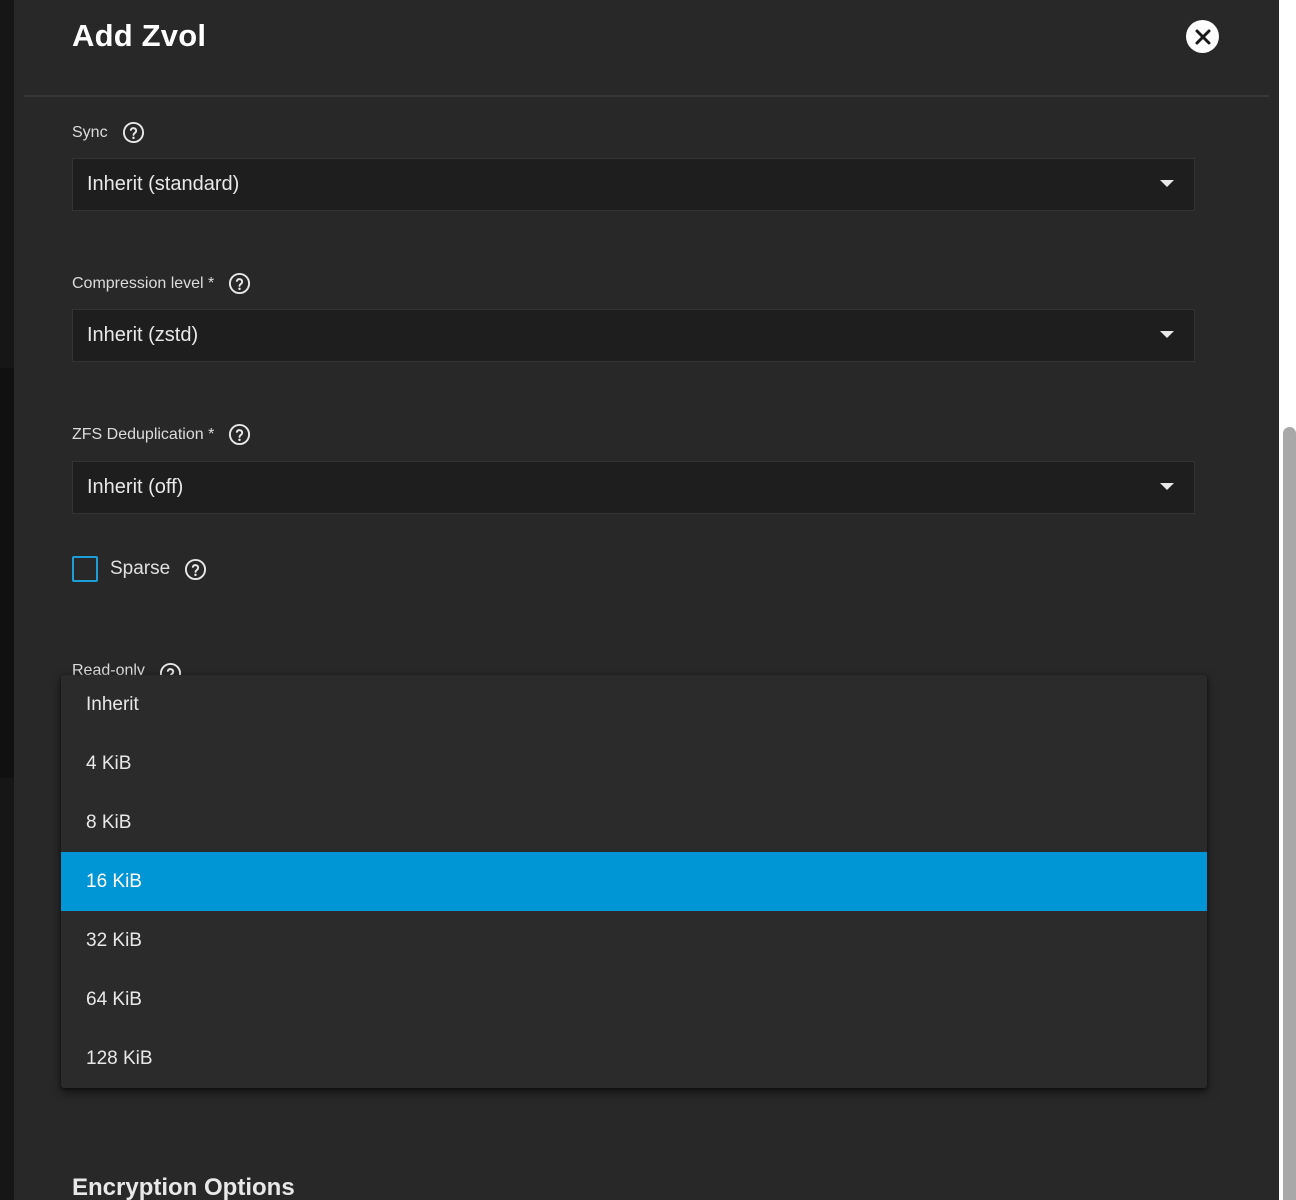  I want to click on background-strip, so click(7, 600).